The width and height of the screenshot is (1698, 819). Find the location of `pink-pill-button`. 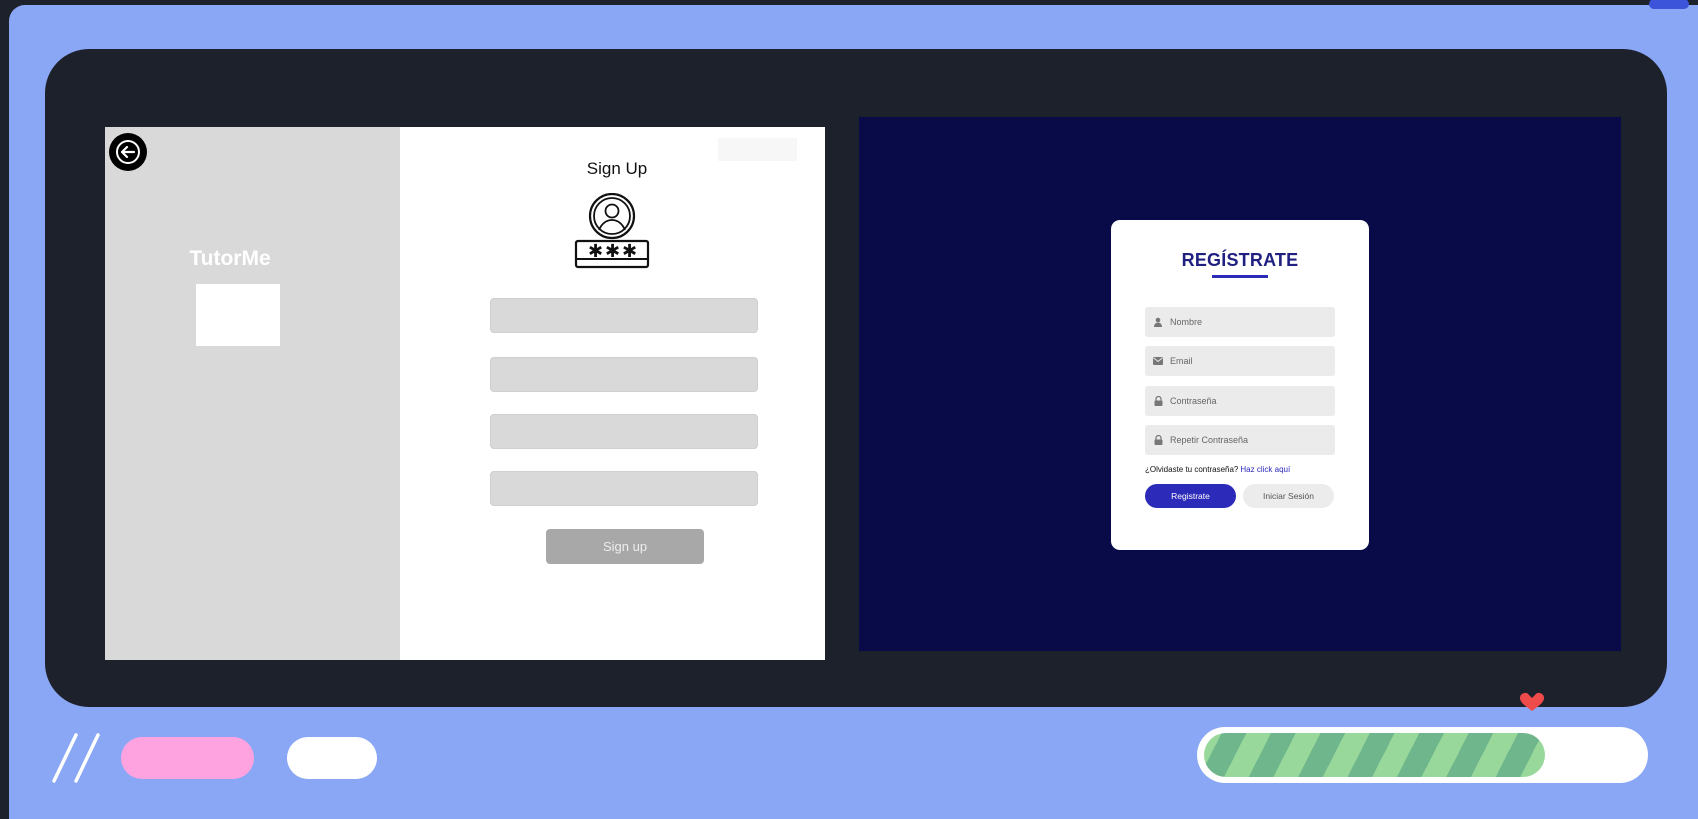

pink-pill-button is located at coordinates (187, 758).